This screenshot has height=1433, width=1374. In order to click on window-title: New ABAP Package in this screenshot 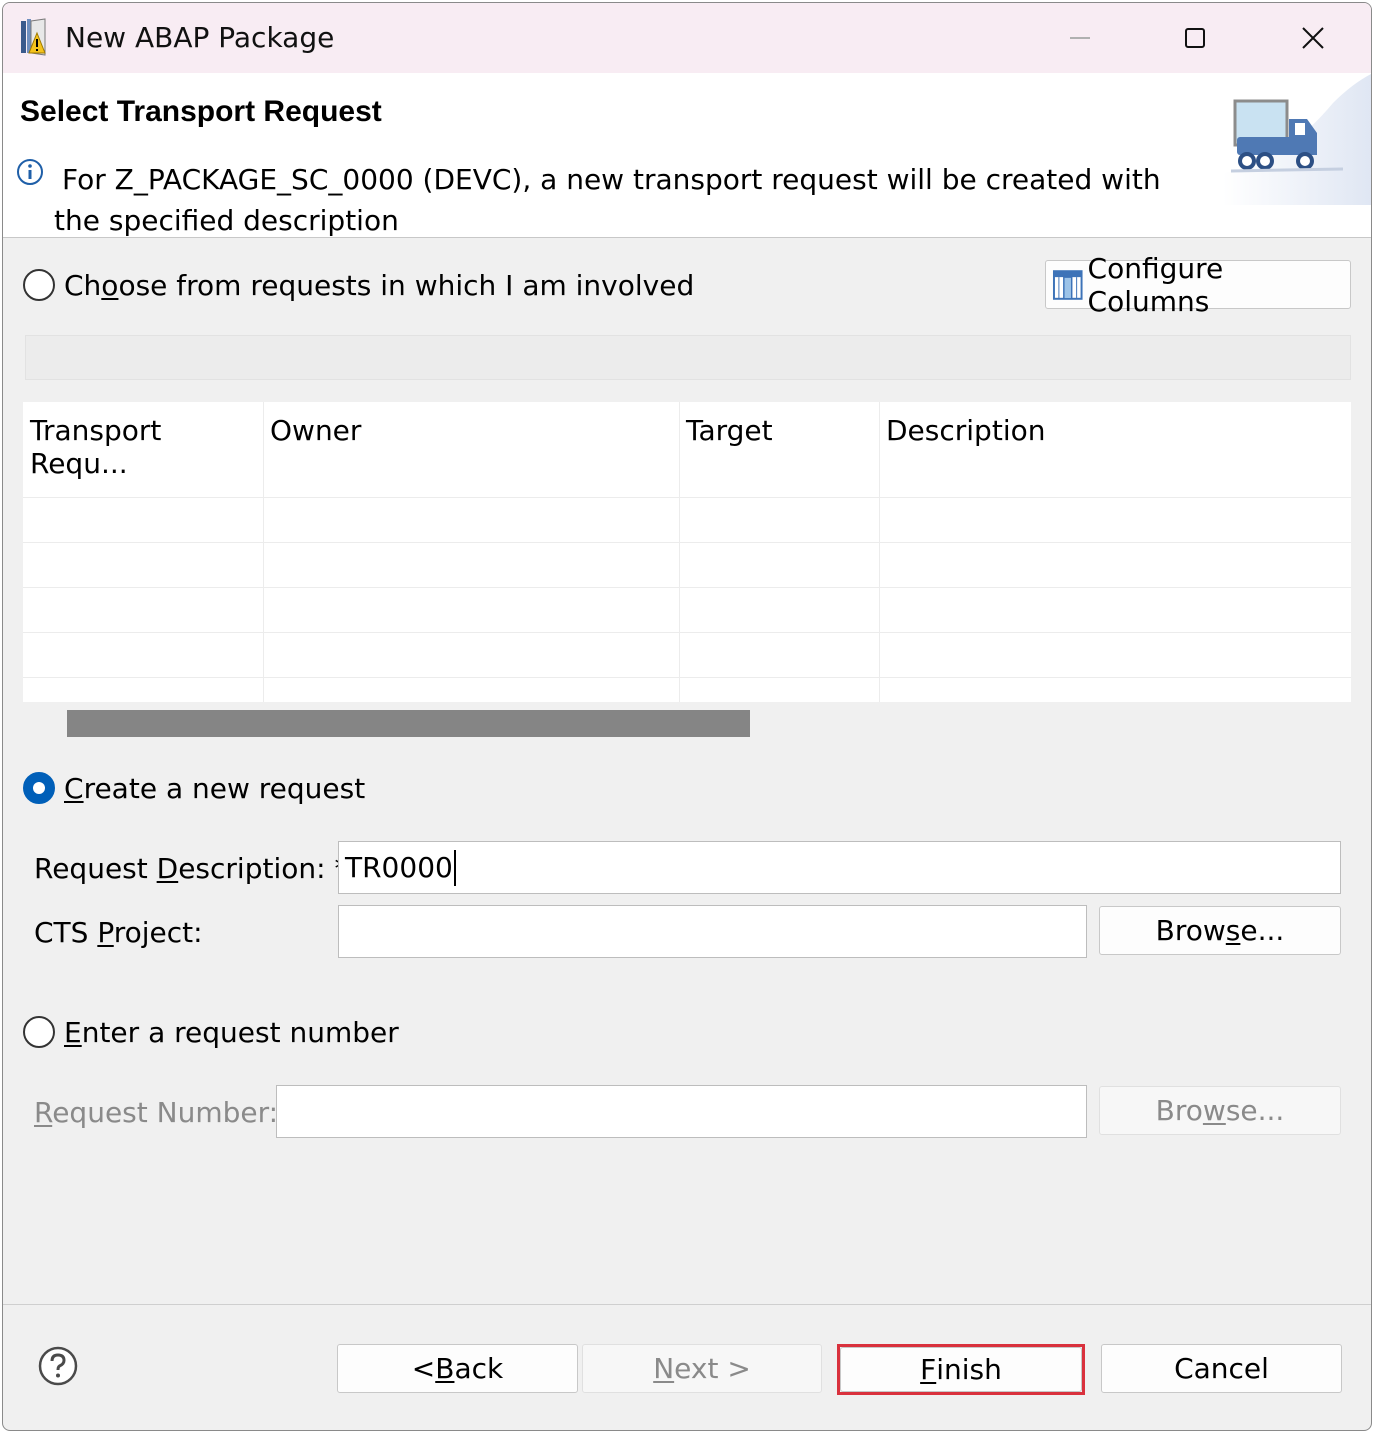, I will do `click(200, 37)`.